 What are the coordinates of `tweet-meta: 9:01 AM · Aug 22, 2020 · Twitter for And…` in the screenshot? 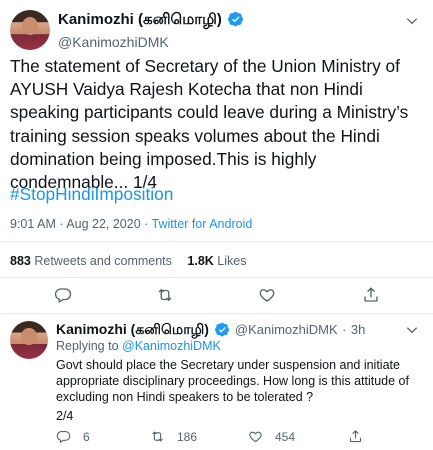 It's located at (131, 224).